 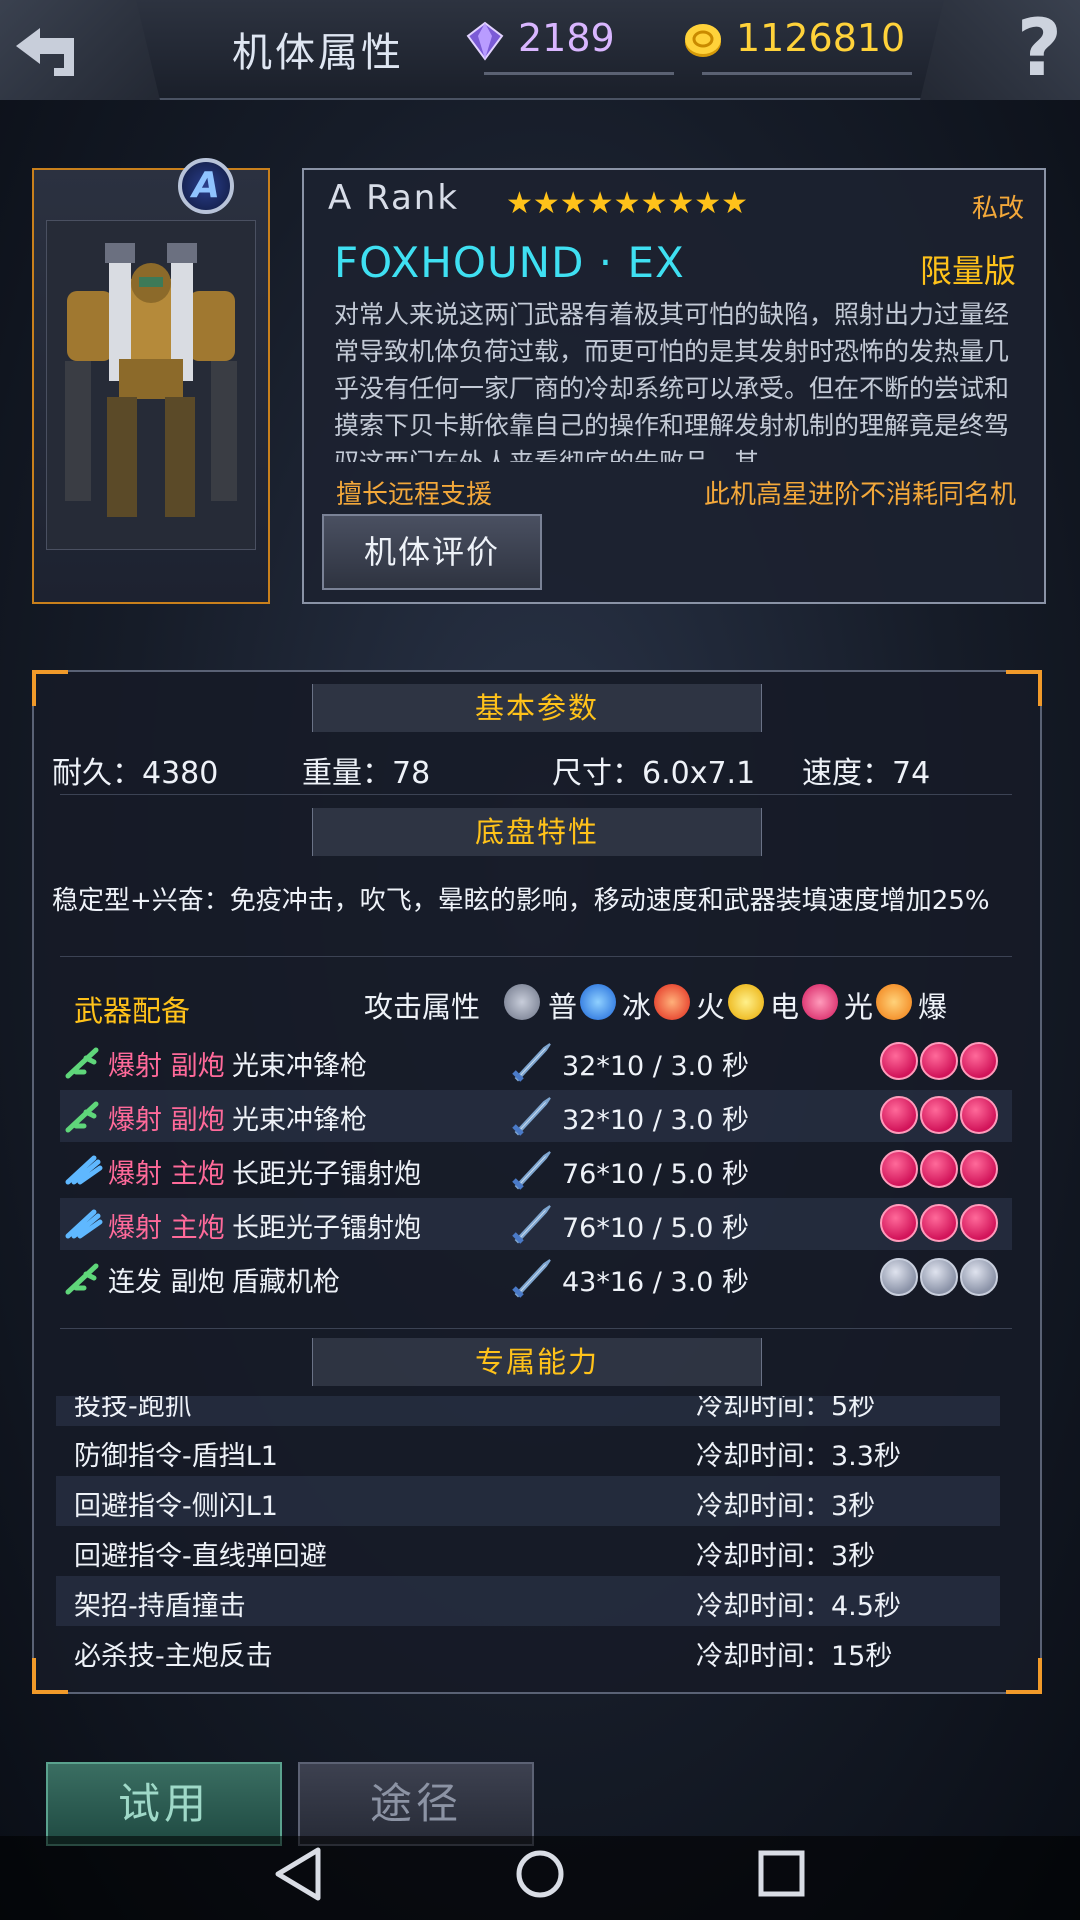 What do you see at coordinates (637, 1007) in the screenshot?
I see `element-label: 冰` at bounding box center [637, 1007].